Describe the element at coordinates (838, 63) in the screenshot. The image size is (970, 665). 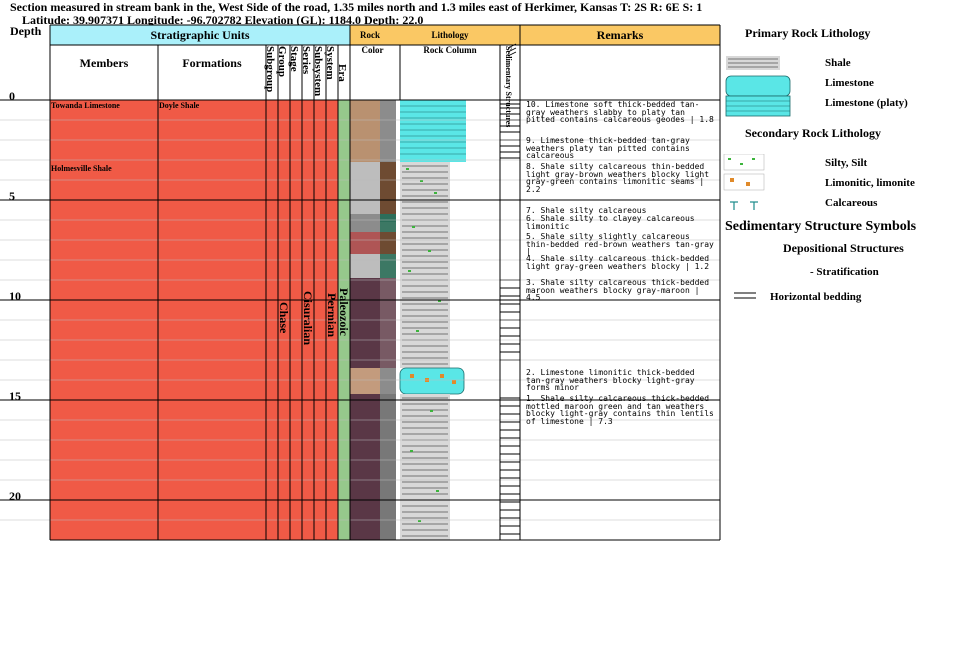
I see `legend-shale-label: Shale` at that location.